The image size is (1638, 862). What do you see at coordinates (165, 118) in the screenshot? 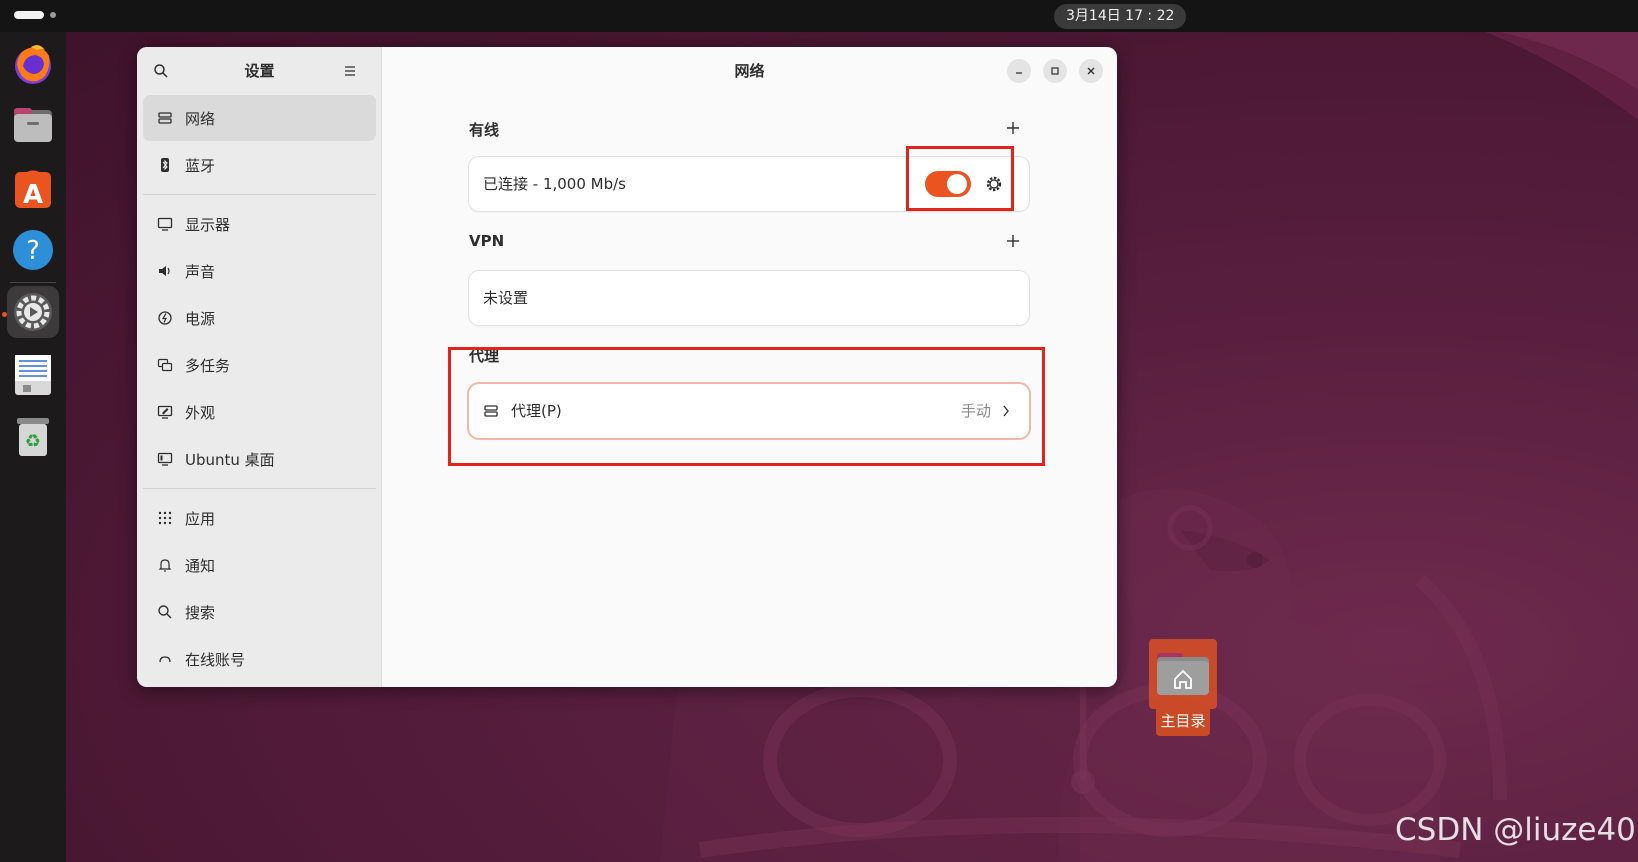
I see `network-icon` at bounding box center [165, 118].